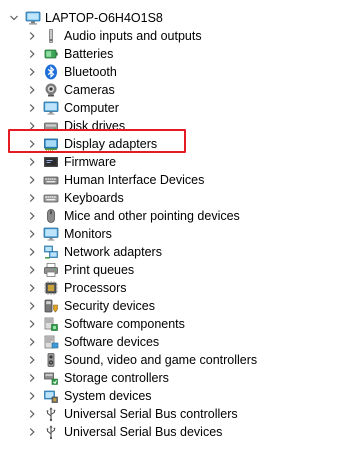  Describe the element at coordinates (51, 54) in the screenshot. I see `battery-icon` at that location.